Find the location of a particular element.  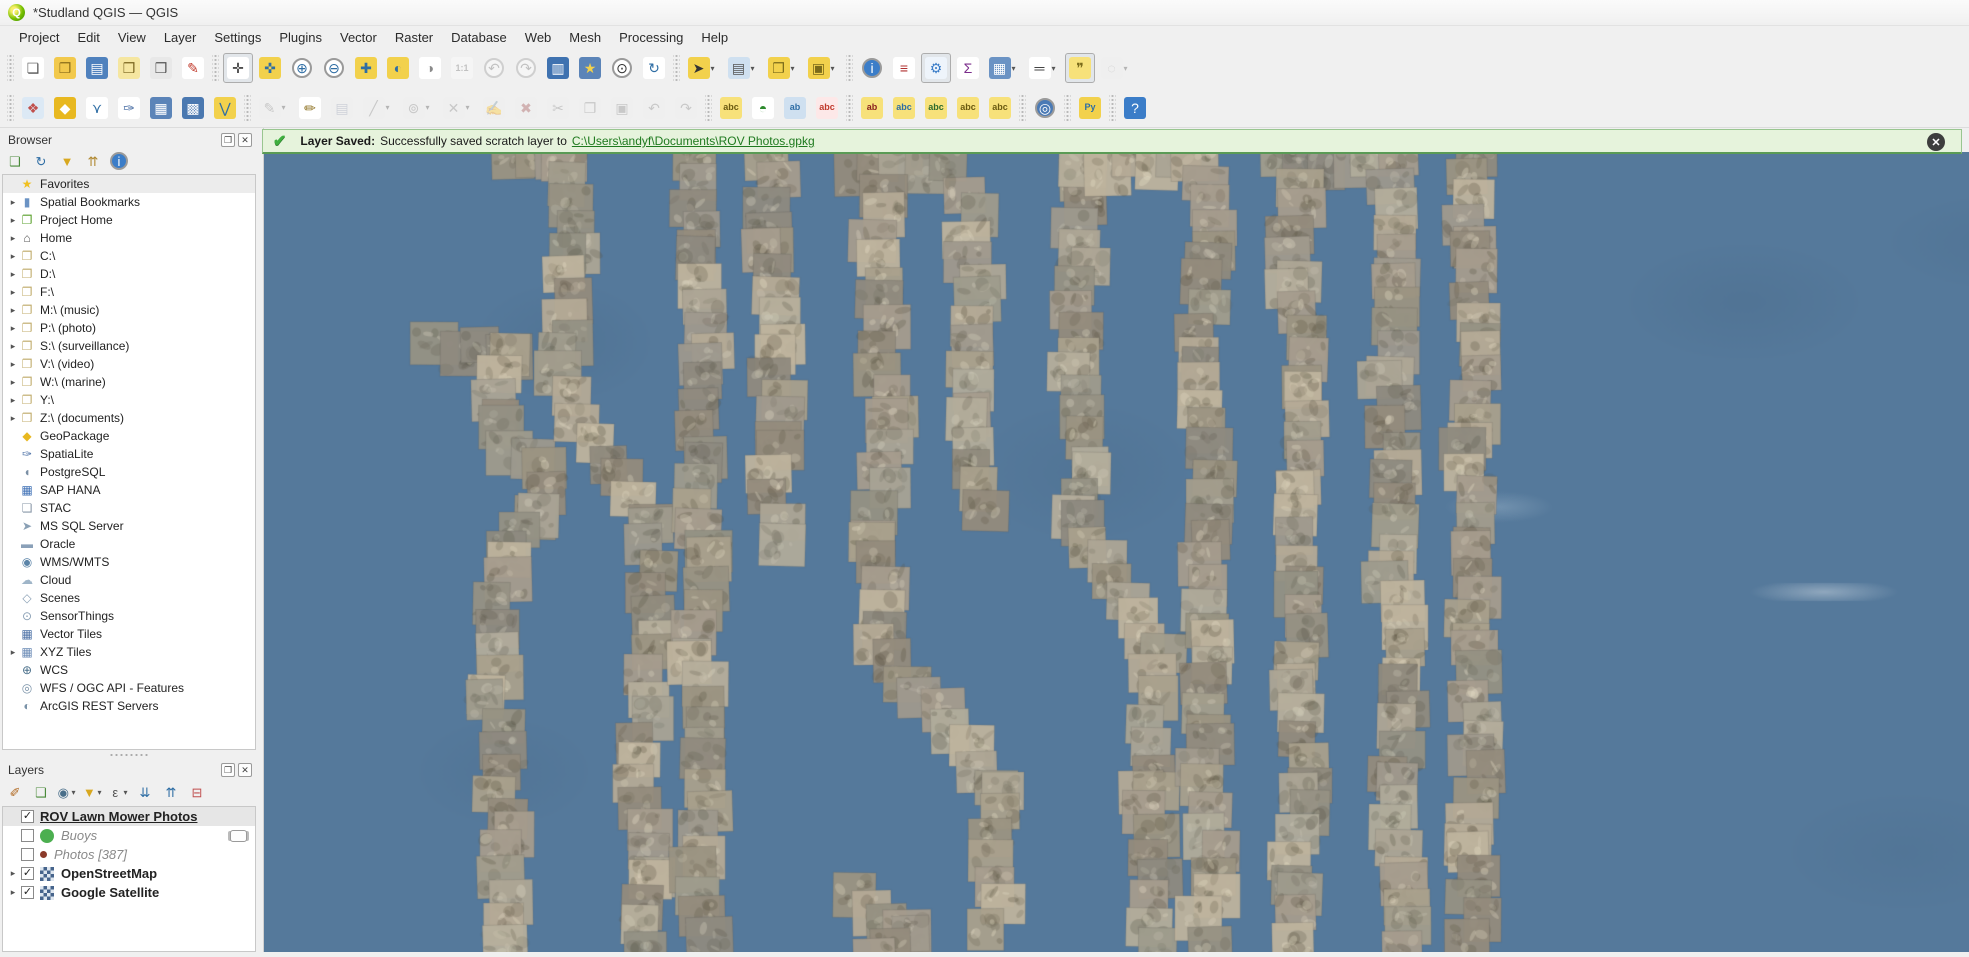

browser-item-sensorthings: ⊙ SensorThings is located at coordinates (129, 616).